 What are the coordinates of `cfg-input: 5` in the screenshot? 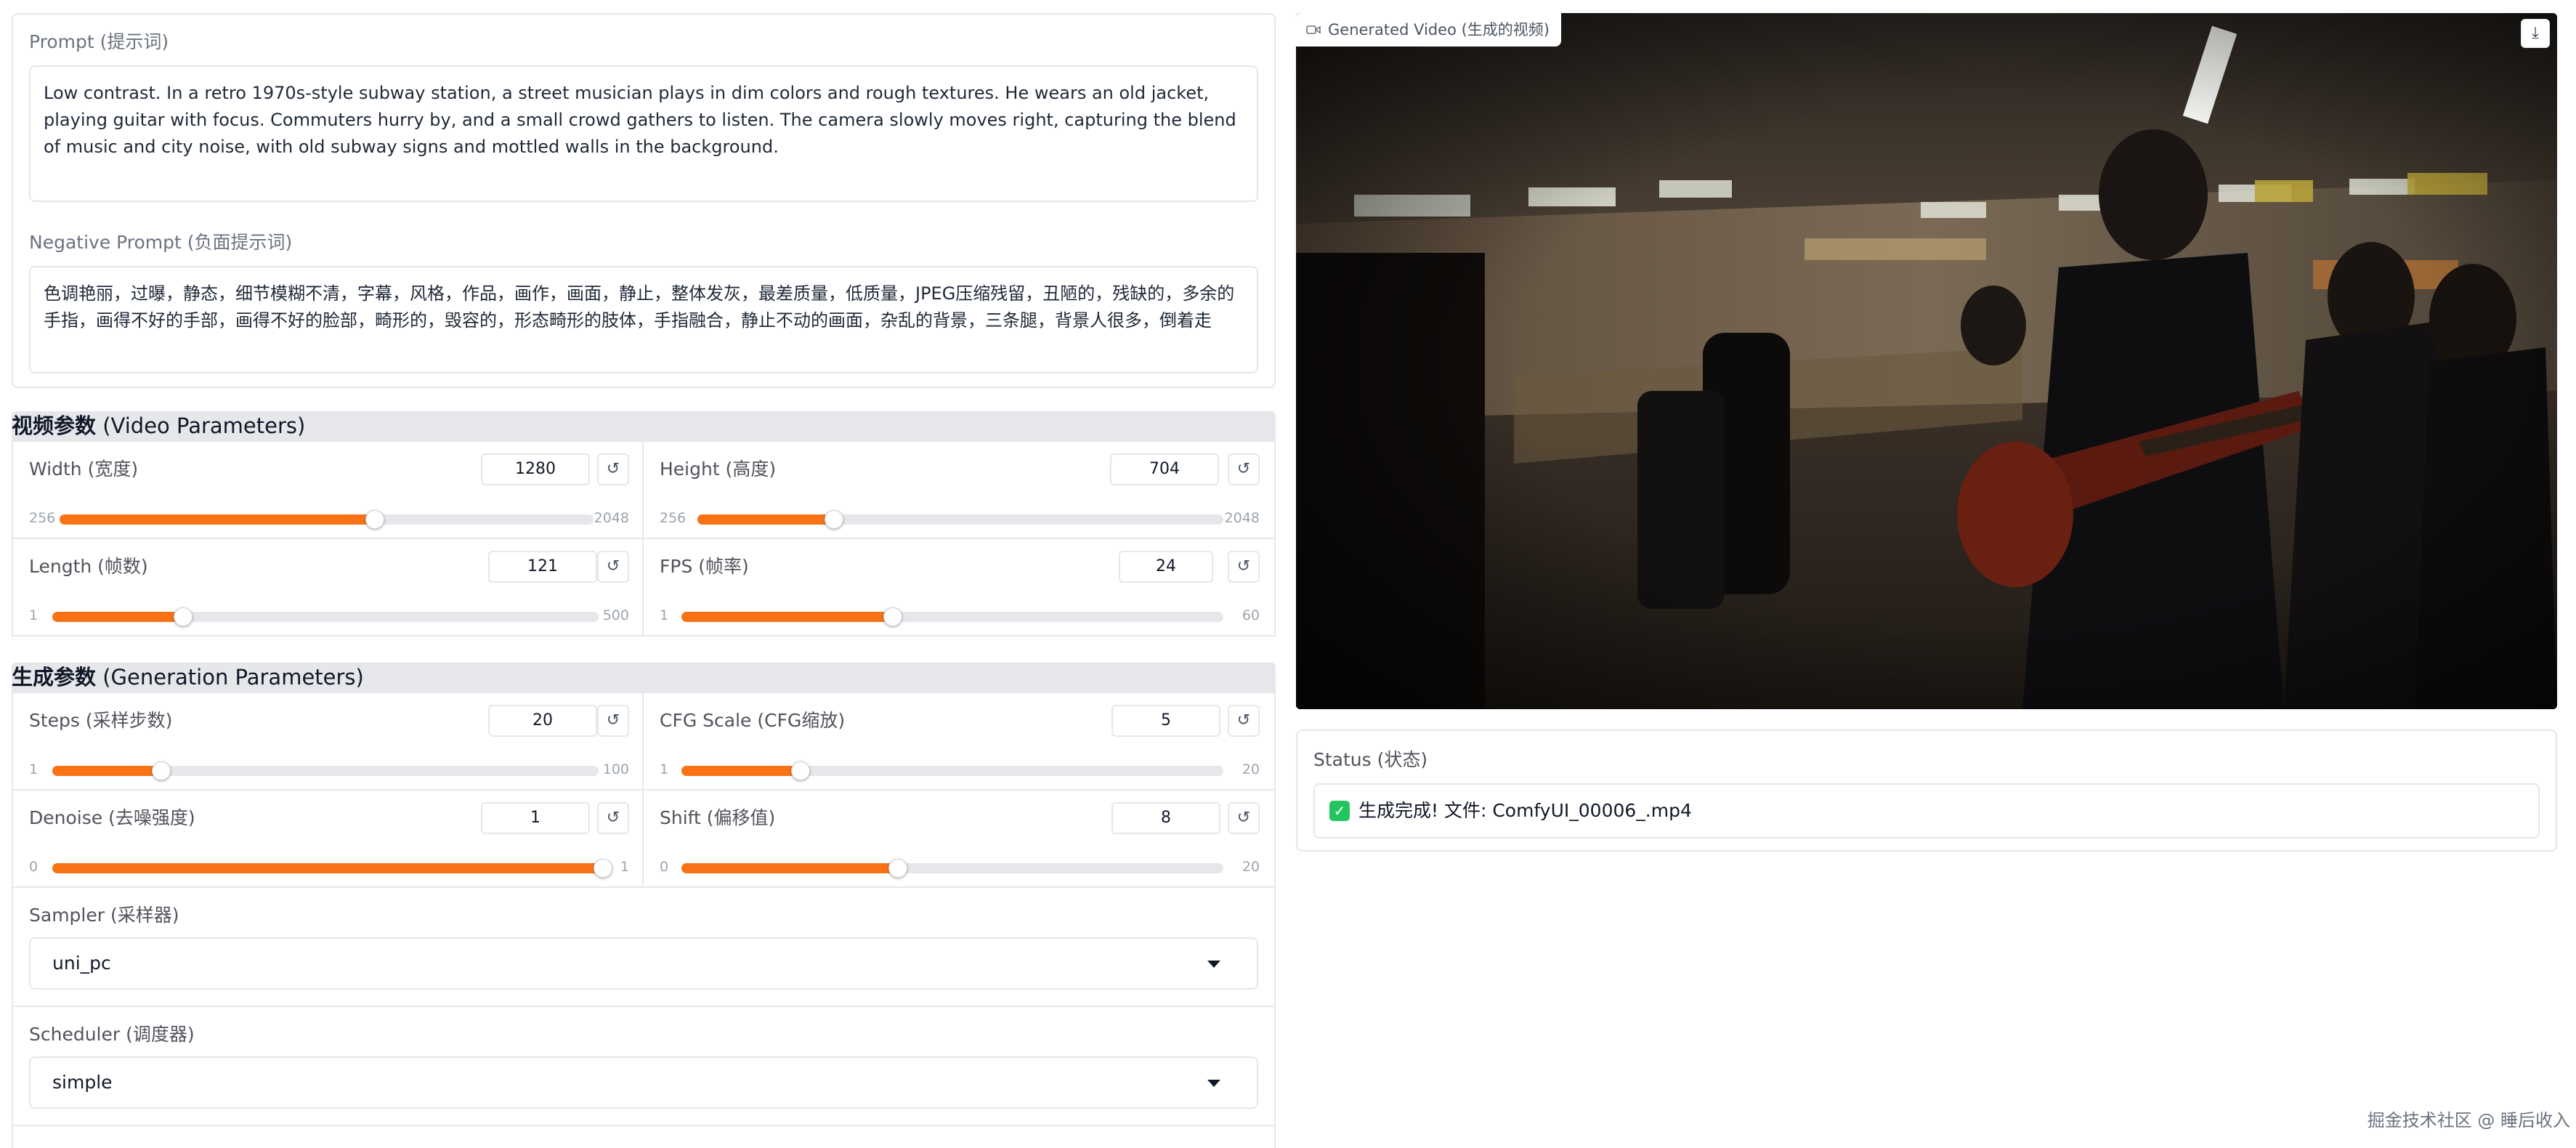 It's located at (1165, 721).